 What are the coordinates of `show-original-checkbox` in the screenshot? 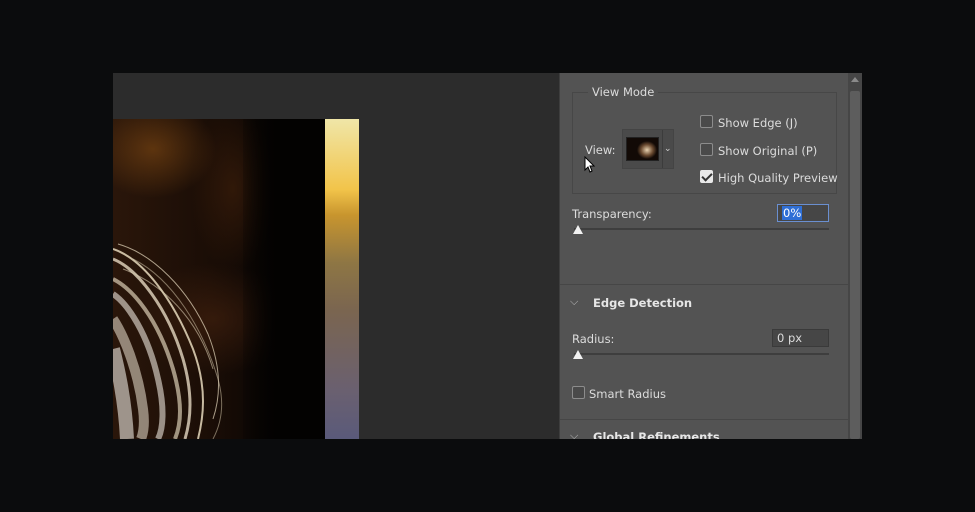 It's located at (706, 149).